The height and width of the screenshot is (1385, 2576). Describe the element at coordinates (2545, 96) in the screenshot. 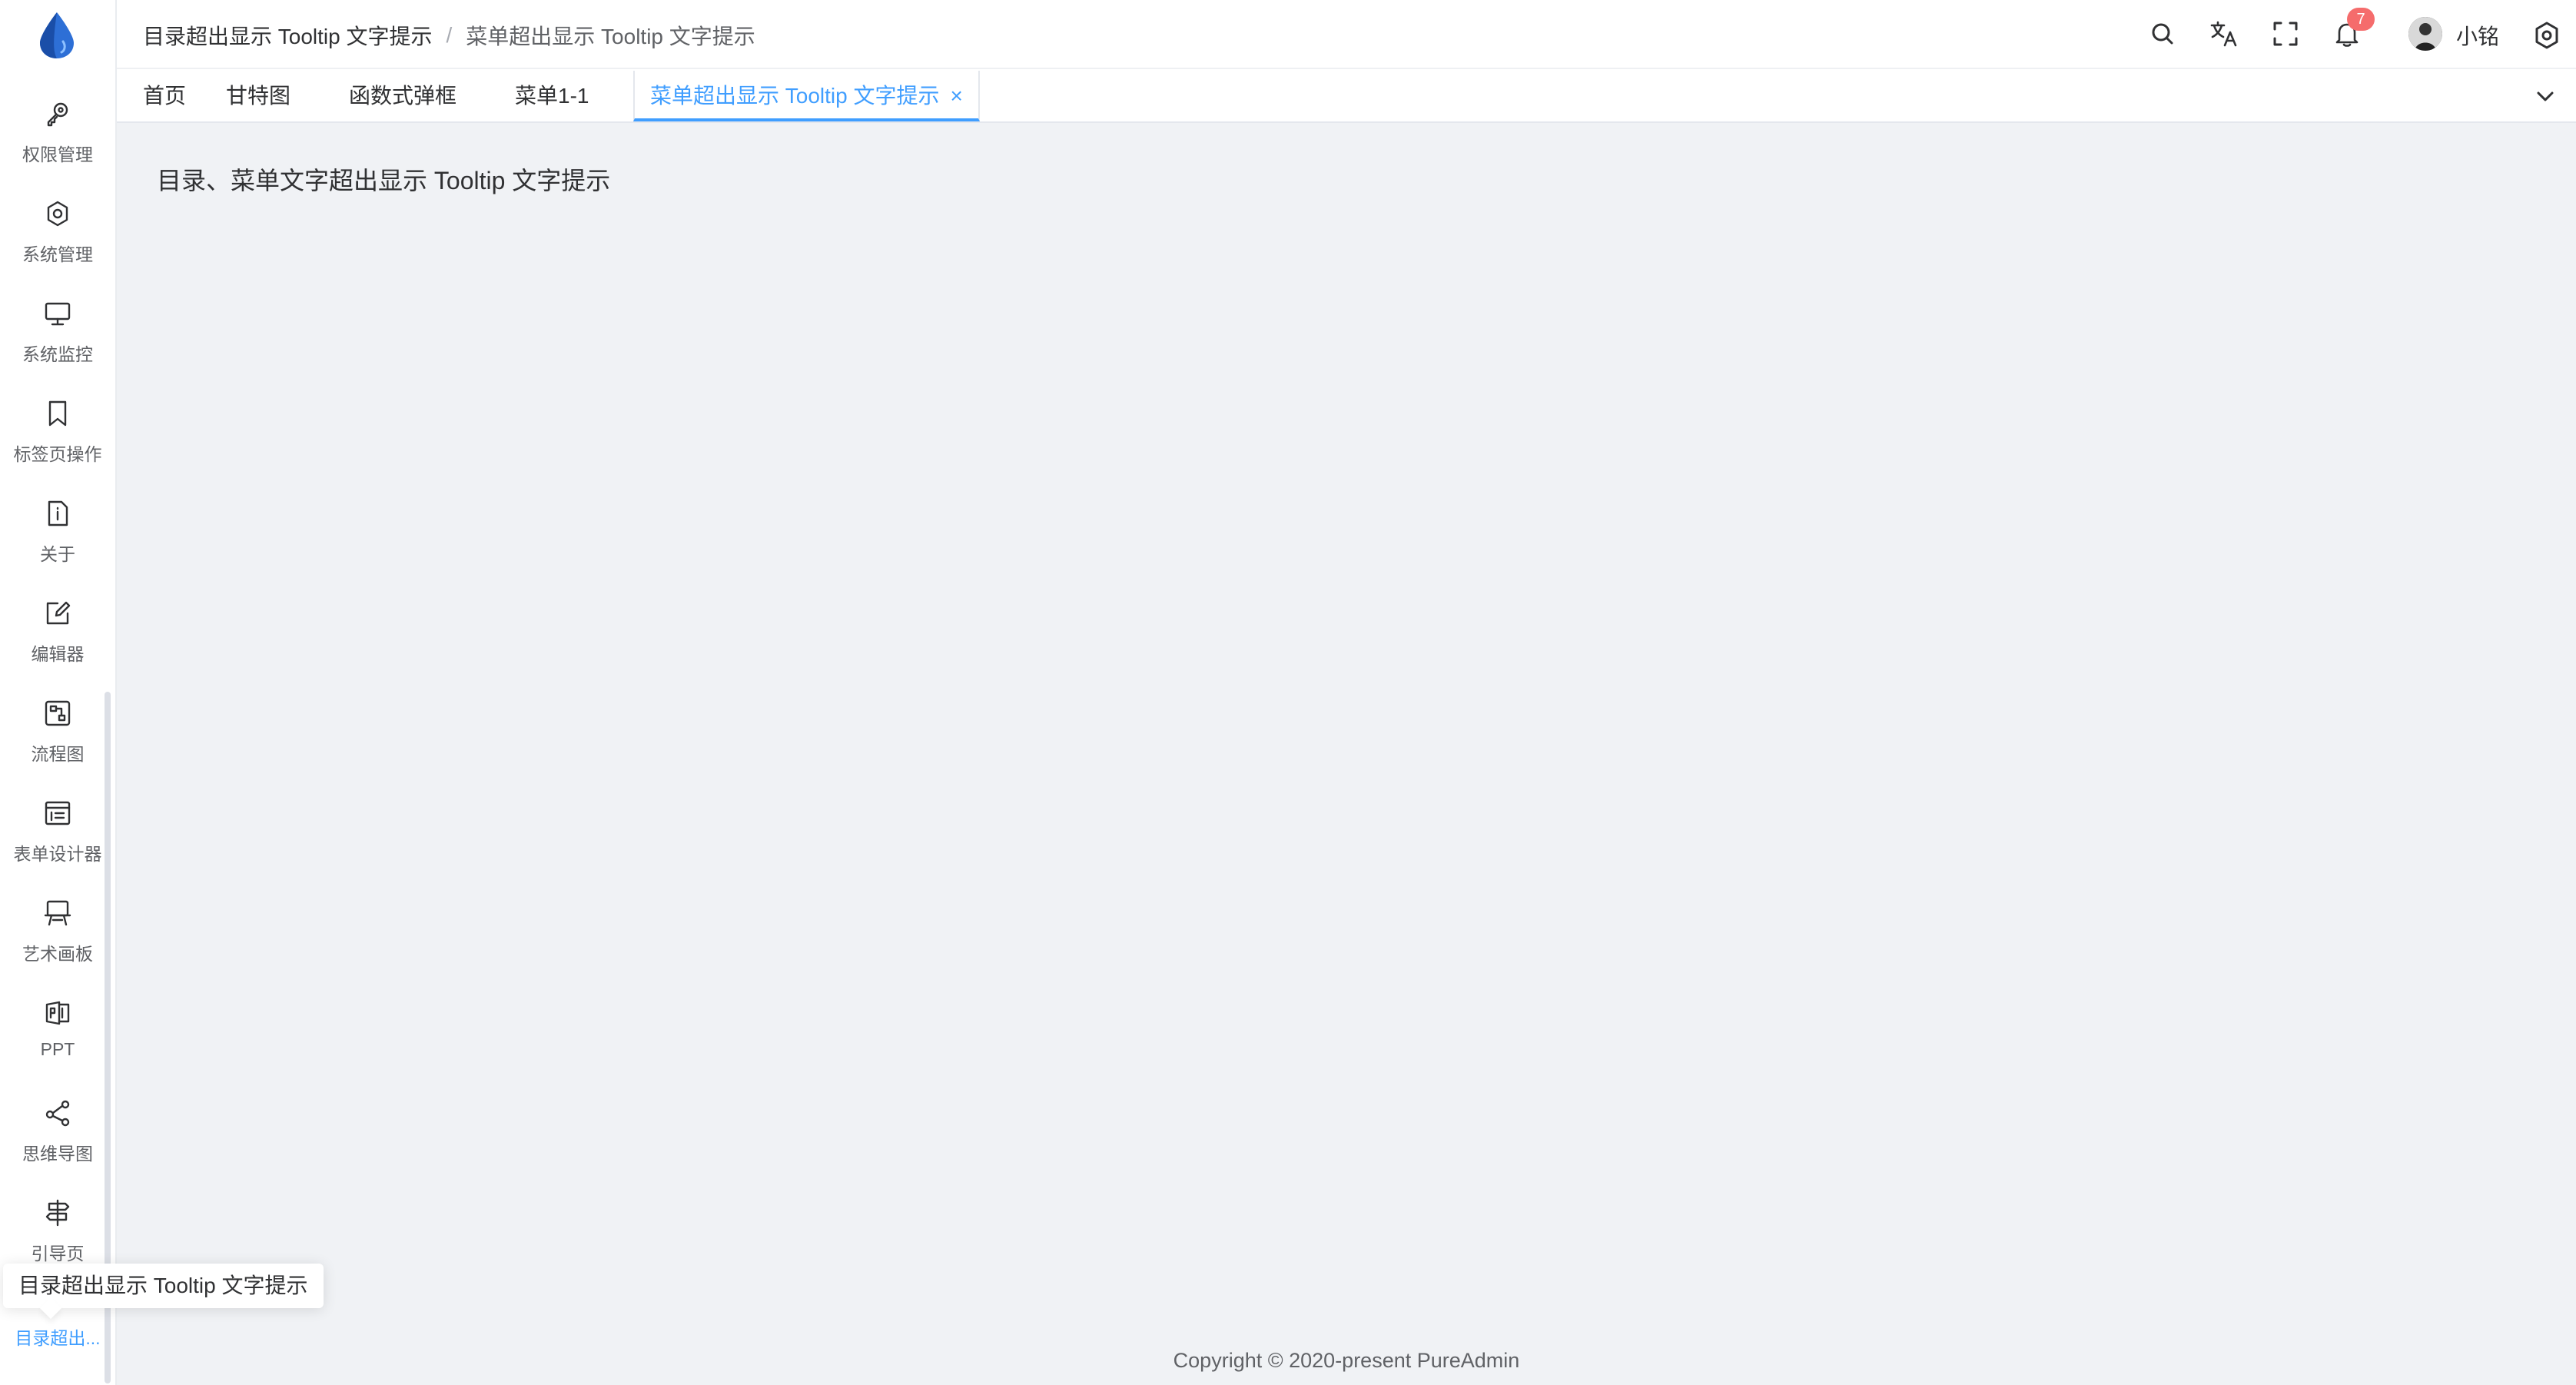

I see `chevron-down-icon` at that location.